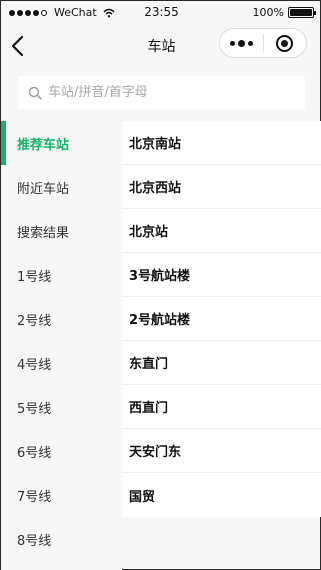  I want to click on mini-program-capsule, so click(263, 43).